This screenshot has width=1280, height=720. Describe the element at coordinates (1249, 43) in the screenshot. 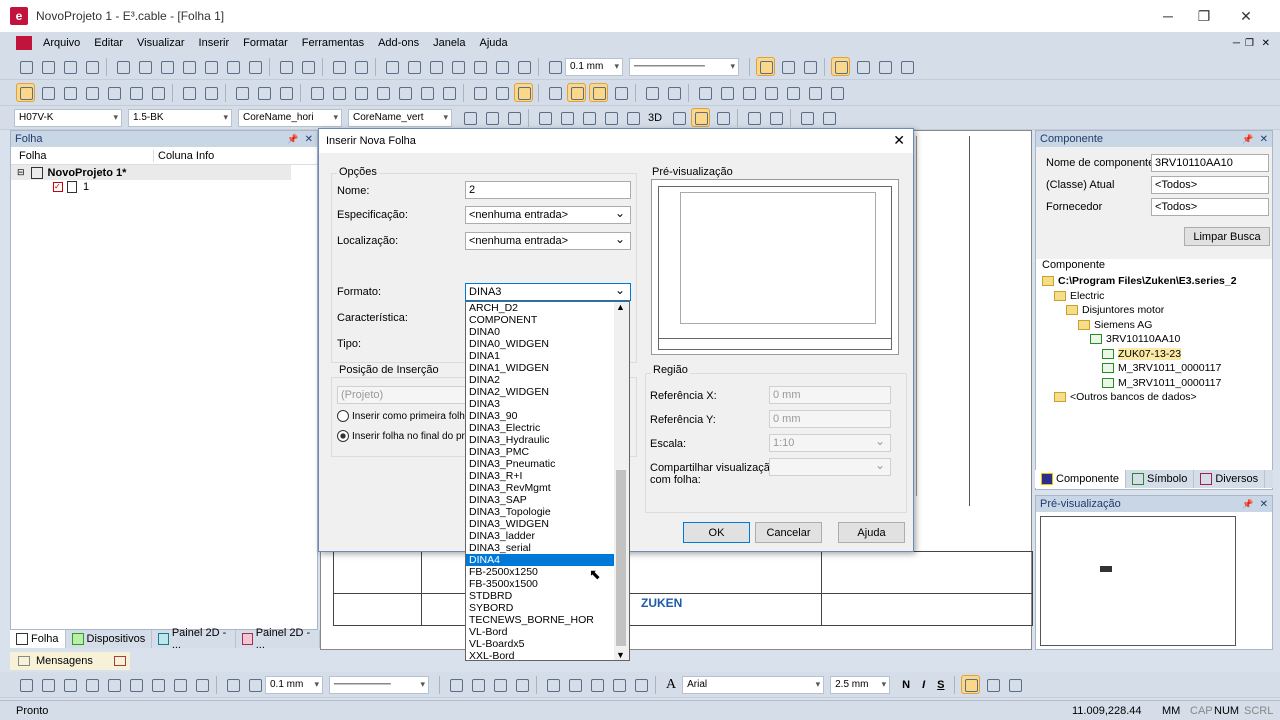

I see `mdi-restore-icon: ❐` at that location.